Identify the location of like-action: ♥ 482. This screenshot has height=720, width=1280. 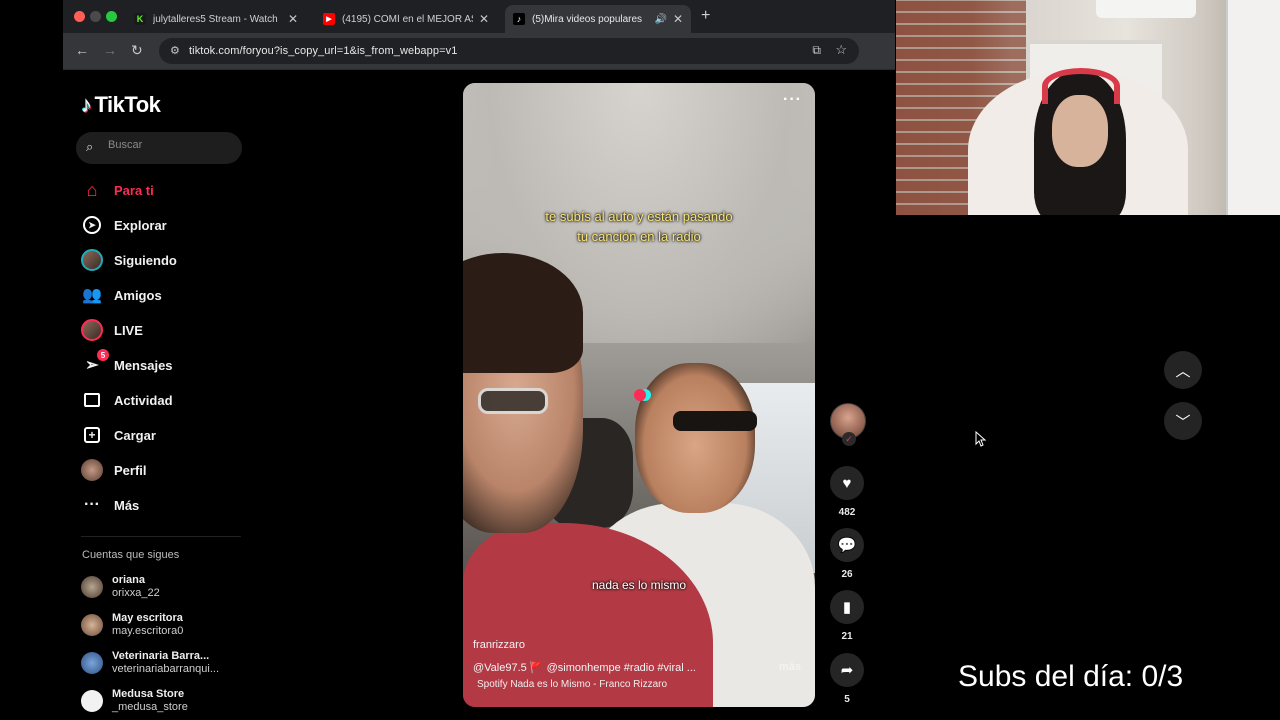
(847, 492).